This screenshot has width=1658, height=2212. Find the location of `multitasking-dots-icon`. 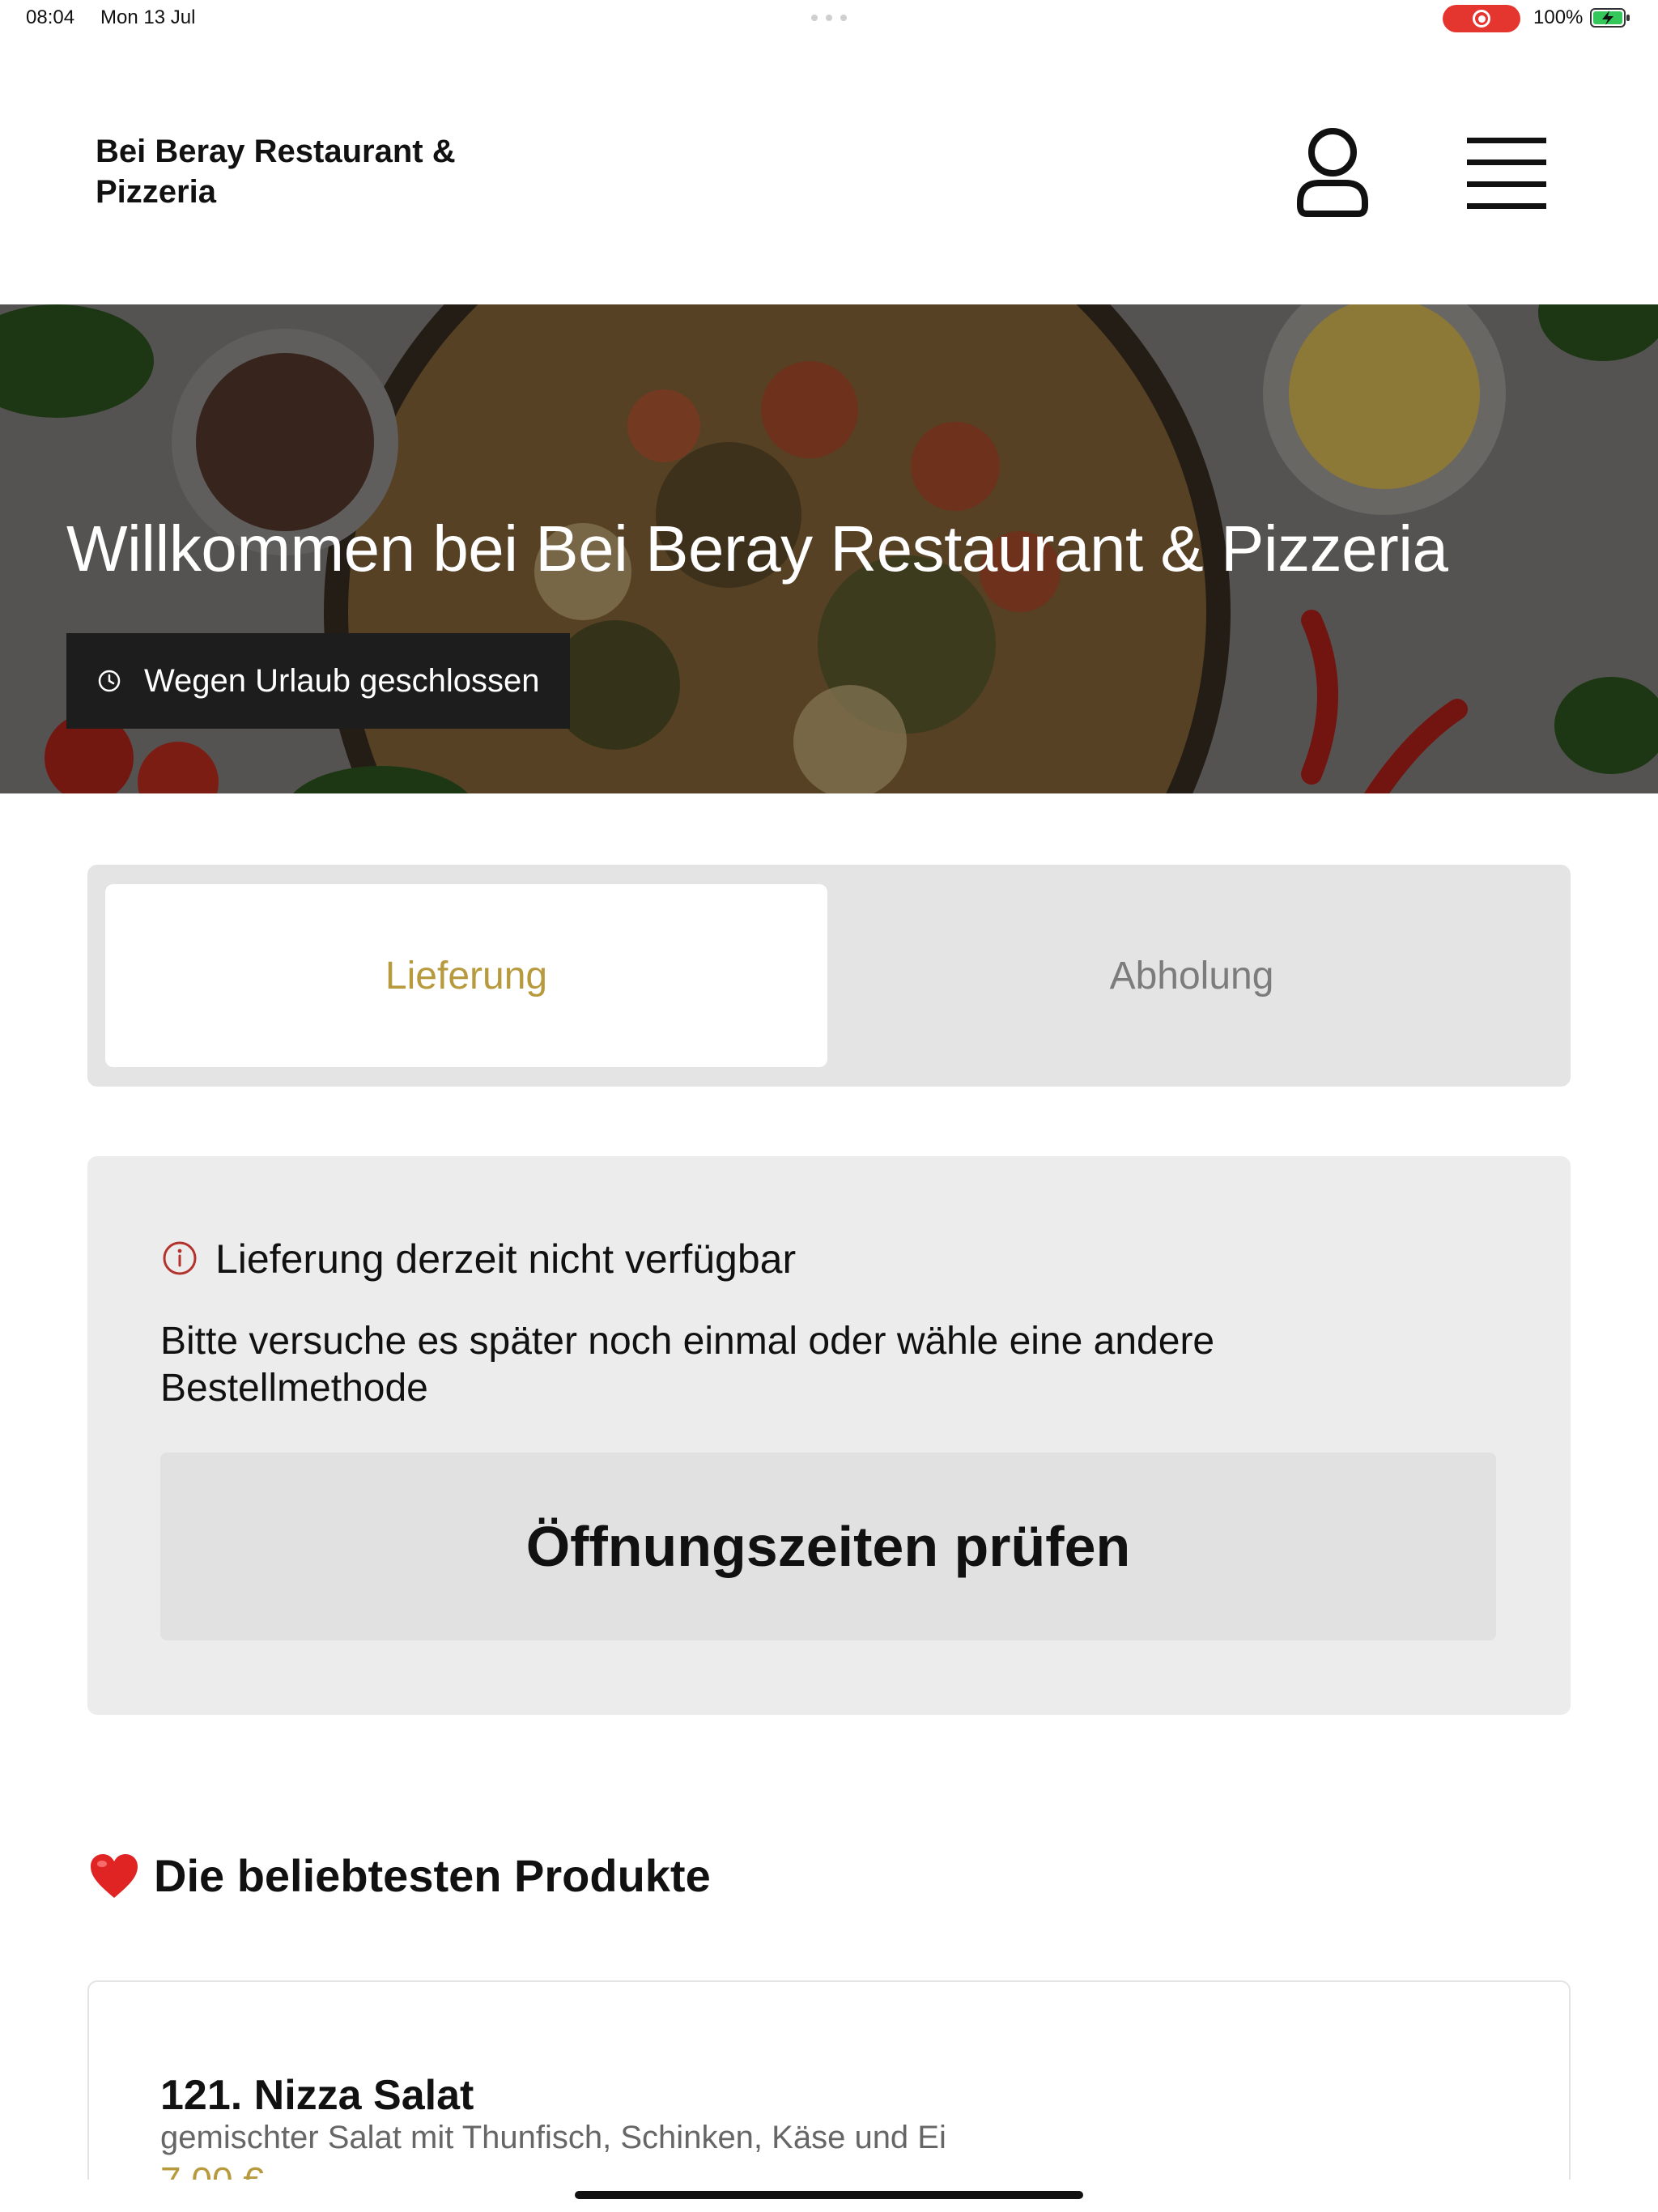

multitasking-dots-icon is located at coordinates (829, 18).